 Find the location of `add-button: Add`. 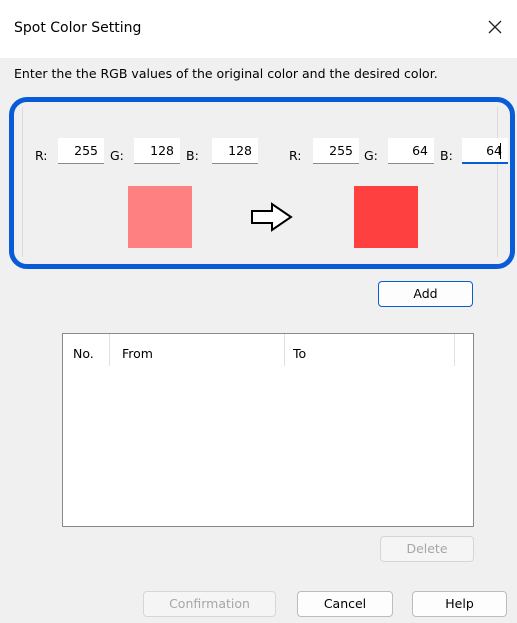

add-button: Add is located at coordinates (425, 294).